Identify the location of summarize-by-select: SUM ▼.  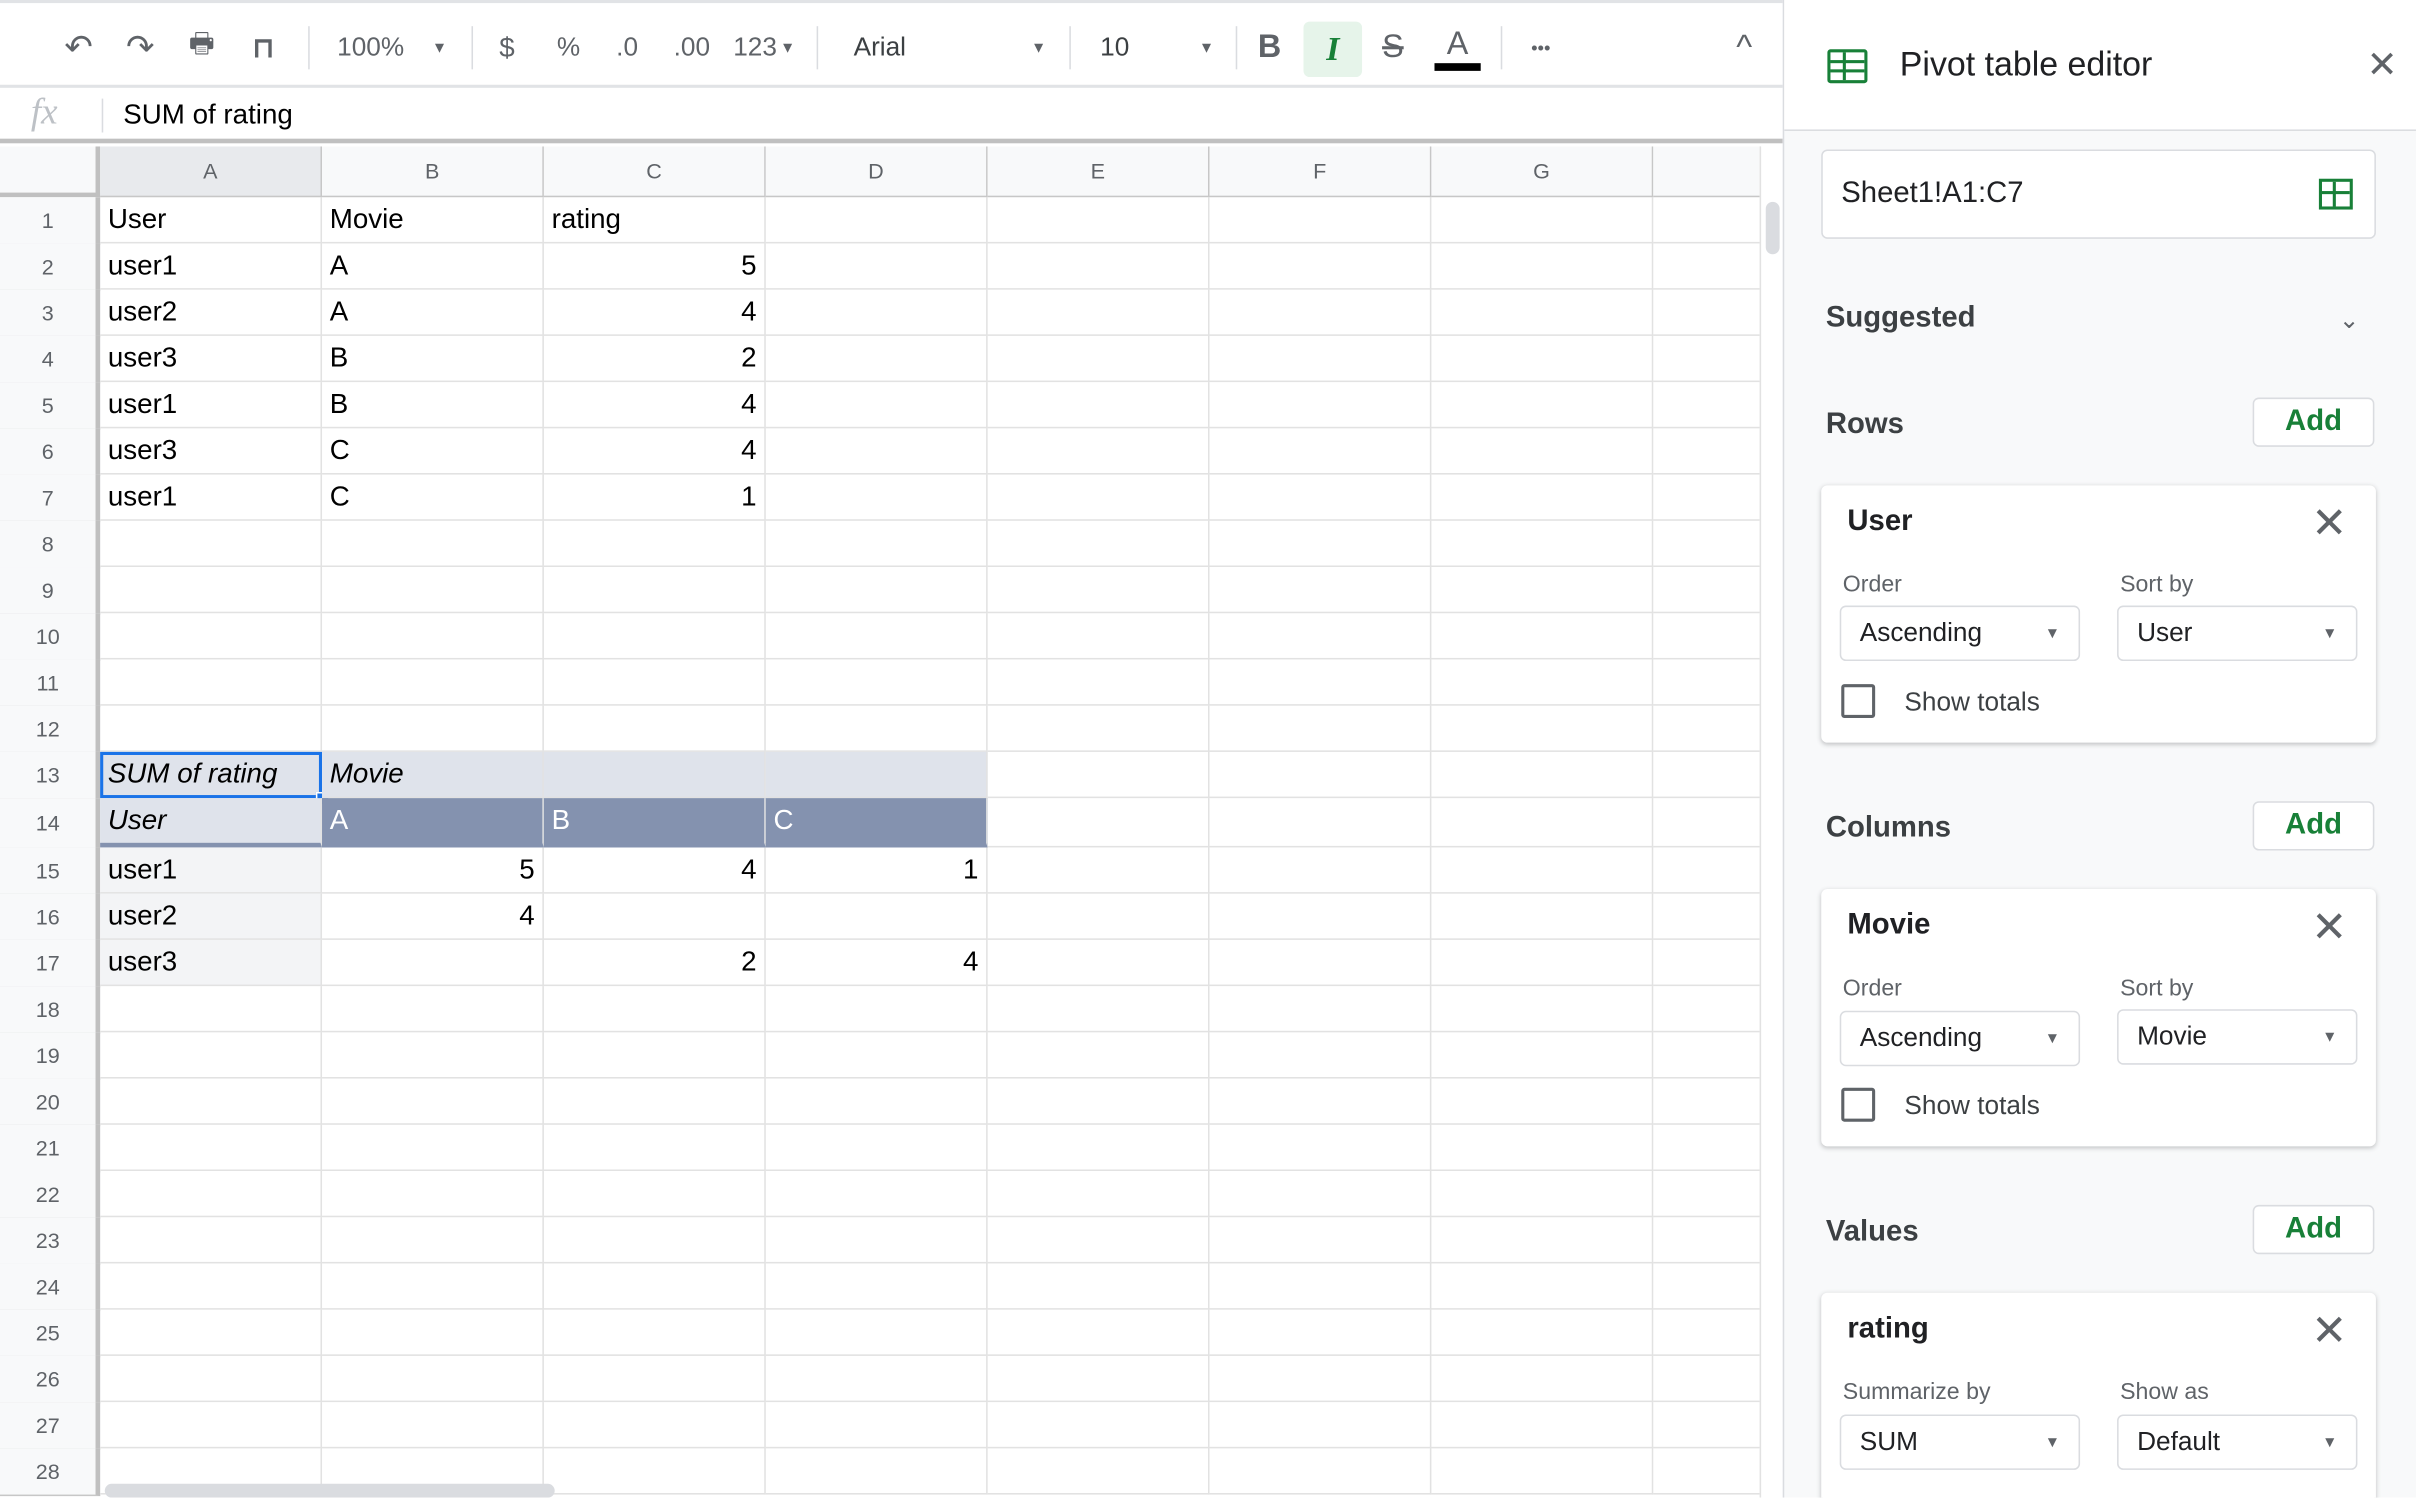
(1960, 1442).